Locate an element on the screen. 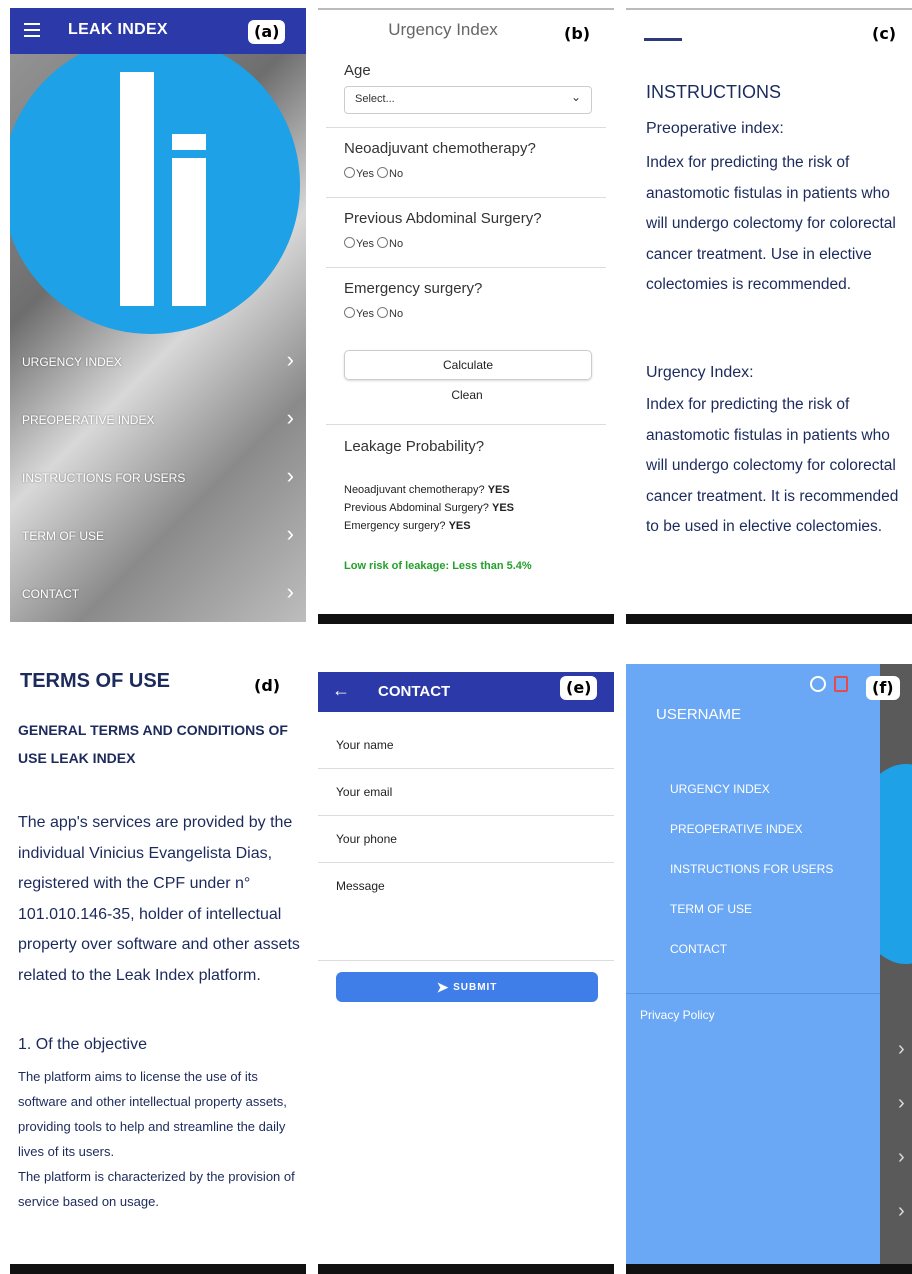 Image resolution: width=912 pixels, height=1274 pixels. submit-button: ➤ SUBMIT is located at coordinates (467, 987).